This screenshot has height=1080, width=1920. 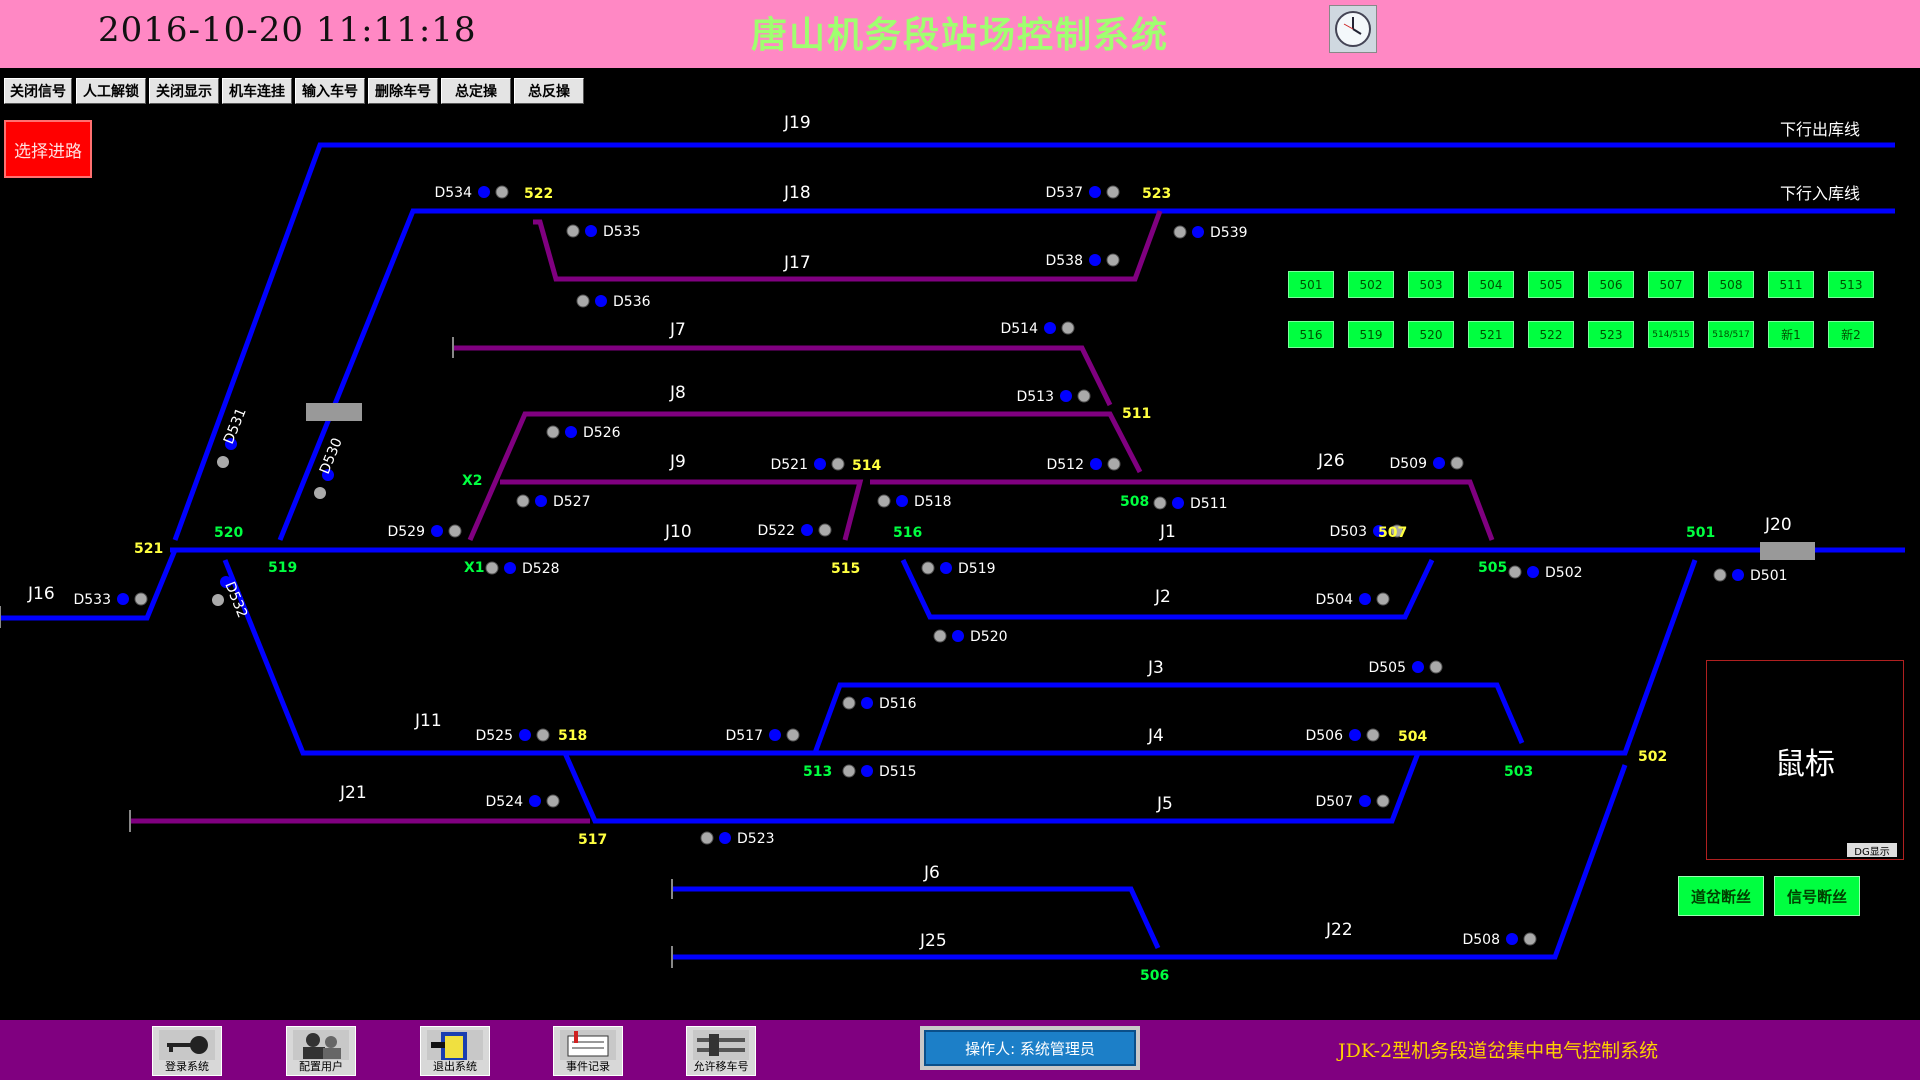 I want to click on signal-d520: D520, so click(x=970, y=637).